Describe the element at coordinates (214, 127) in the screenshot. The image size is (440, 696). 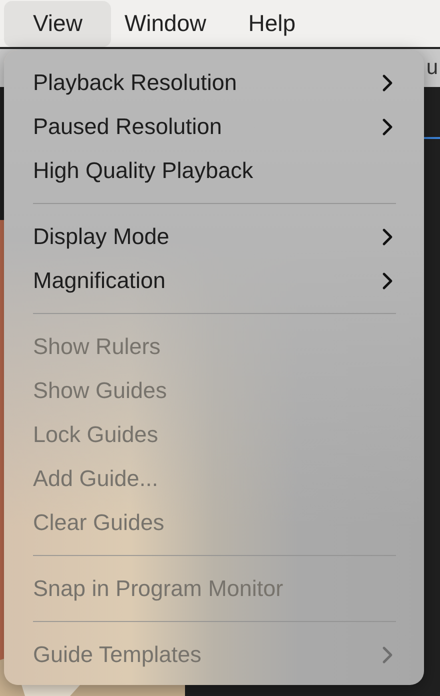
I see `menu-item: Paused Resolution` at that location.